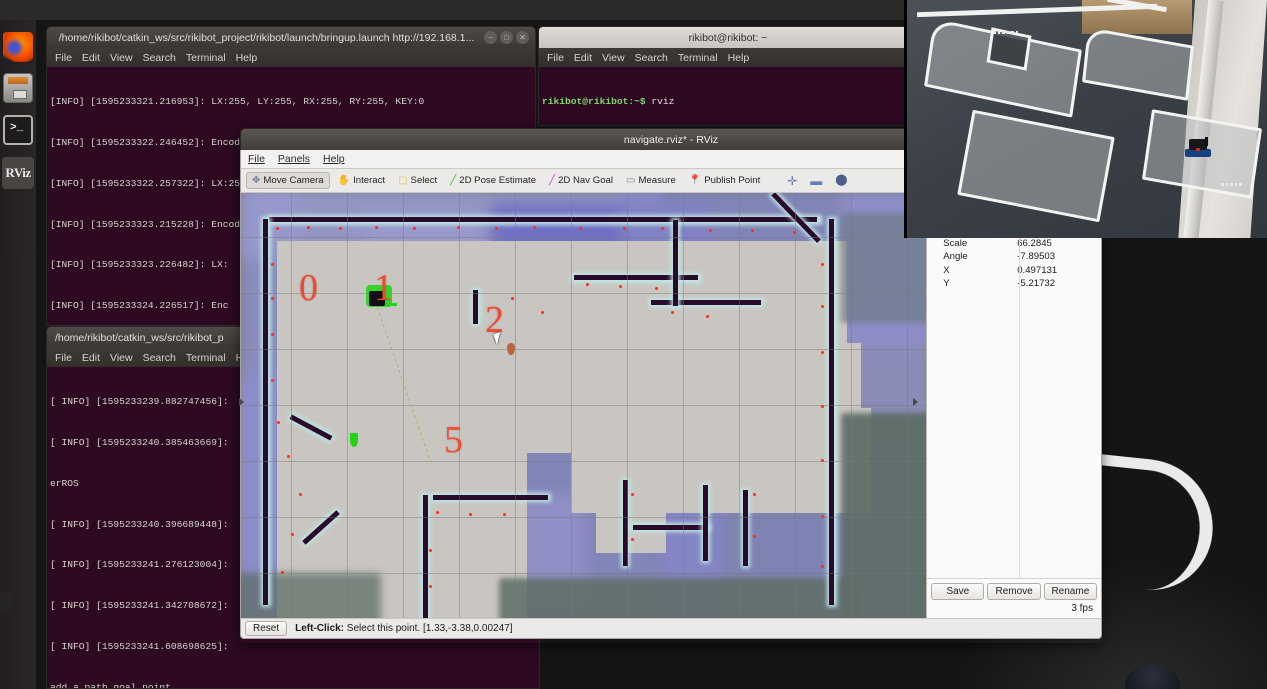  Describe the element at coordinates (424, 180) in the screenshot. I see `select-label: Select` at that location.